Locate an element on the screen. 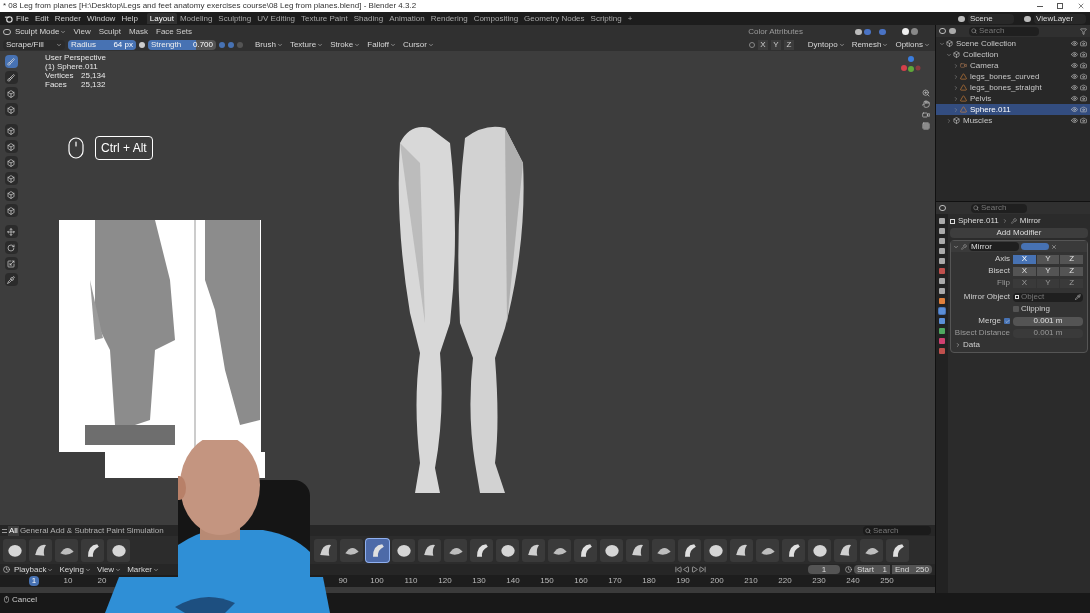 Image resolution: width=1090 pixels, height=613 pixels. outliner-row: Pelvis is located at coordinates (1013, 98).